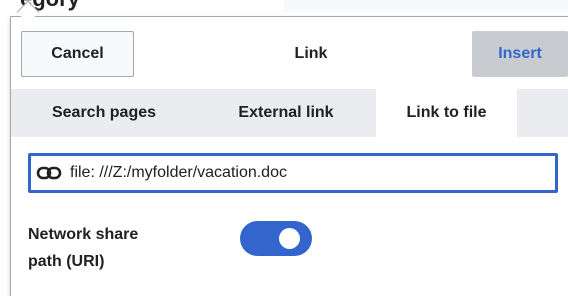 This screenshot has height=296, width=568. What do you see at coordinates (276, 238) in the screenshot?
I see `network-share-toggle` at bounding box center [276, 238].